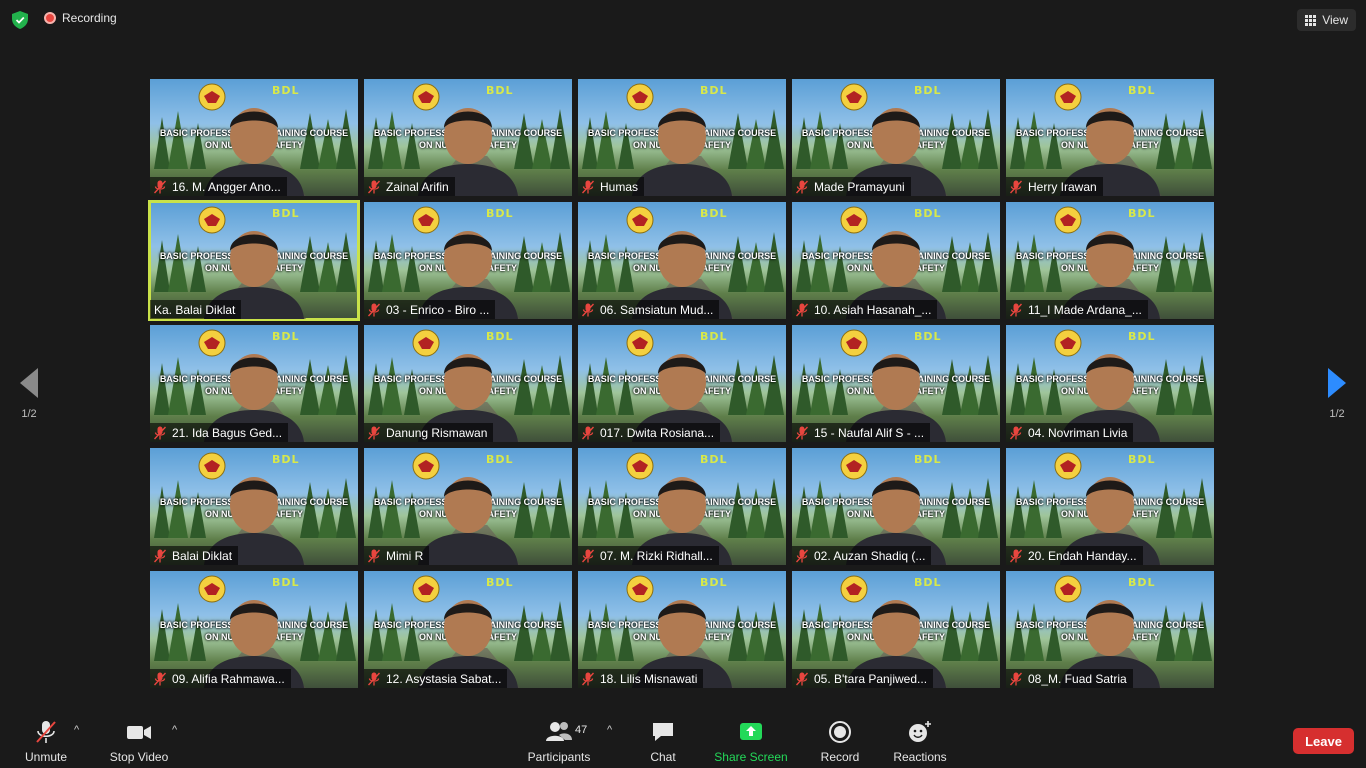  I want to click on next-page-nav: 1/2, so click(1337, 394).